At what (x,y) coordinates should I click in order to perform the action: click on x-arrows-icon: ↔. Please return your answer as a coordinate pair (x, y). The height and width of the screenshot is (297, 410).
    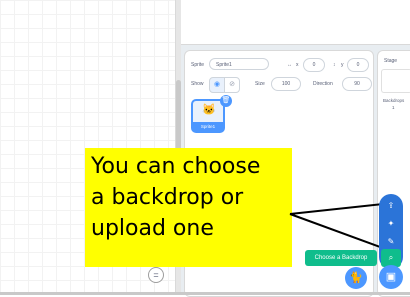
    Looking at the image, I should click on (289, 65).